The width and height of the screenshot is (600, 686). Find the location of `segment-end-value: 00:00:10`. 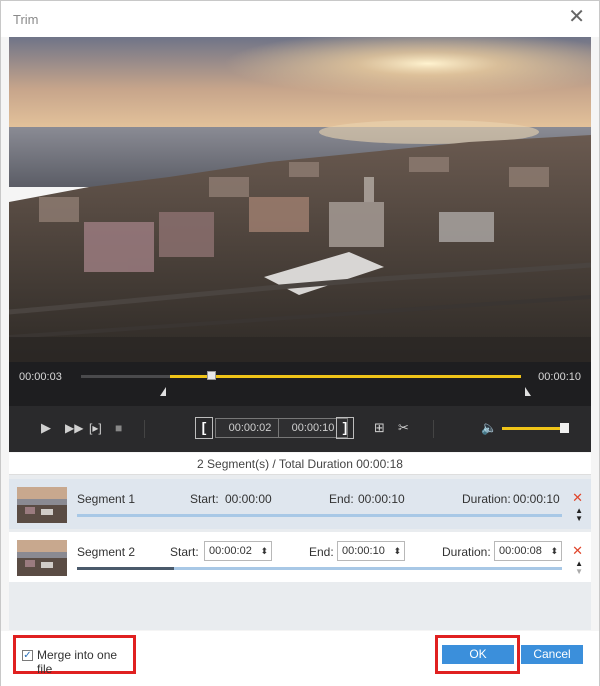

segment-end-value: 00:00:10 is located at coordinates (381, 499).